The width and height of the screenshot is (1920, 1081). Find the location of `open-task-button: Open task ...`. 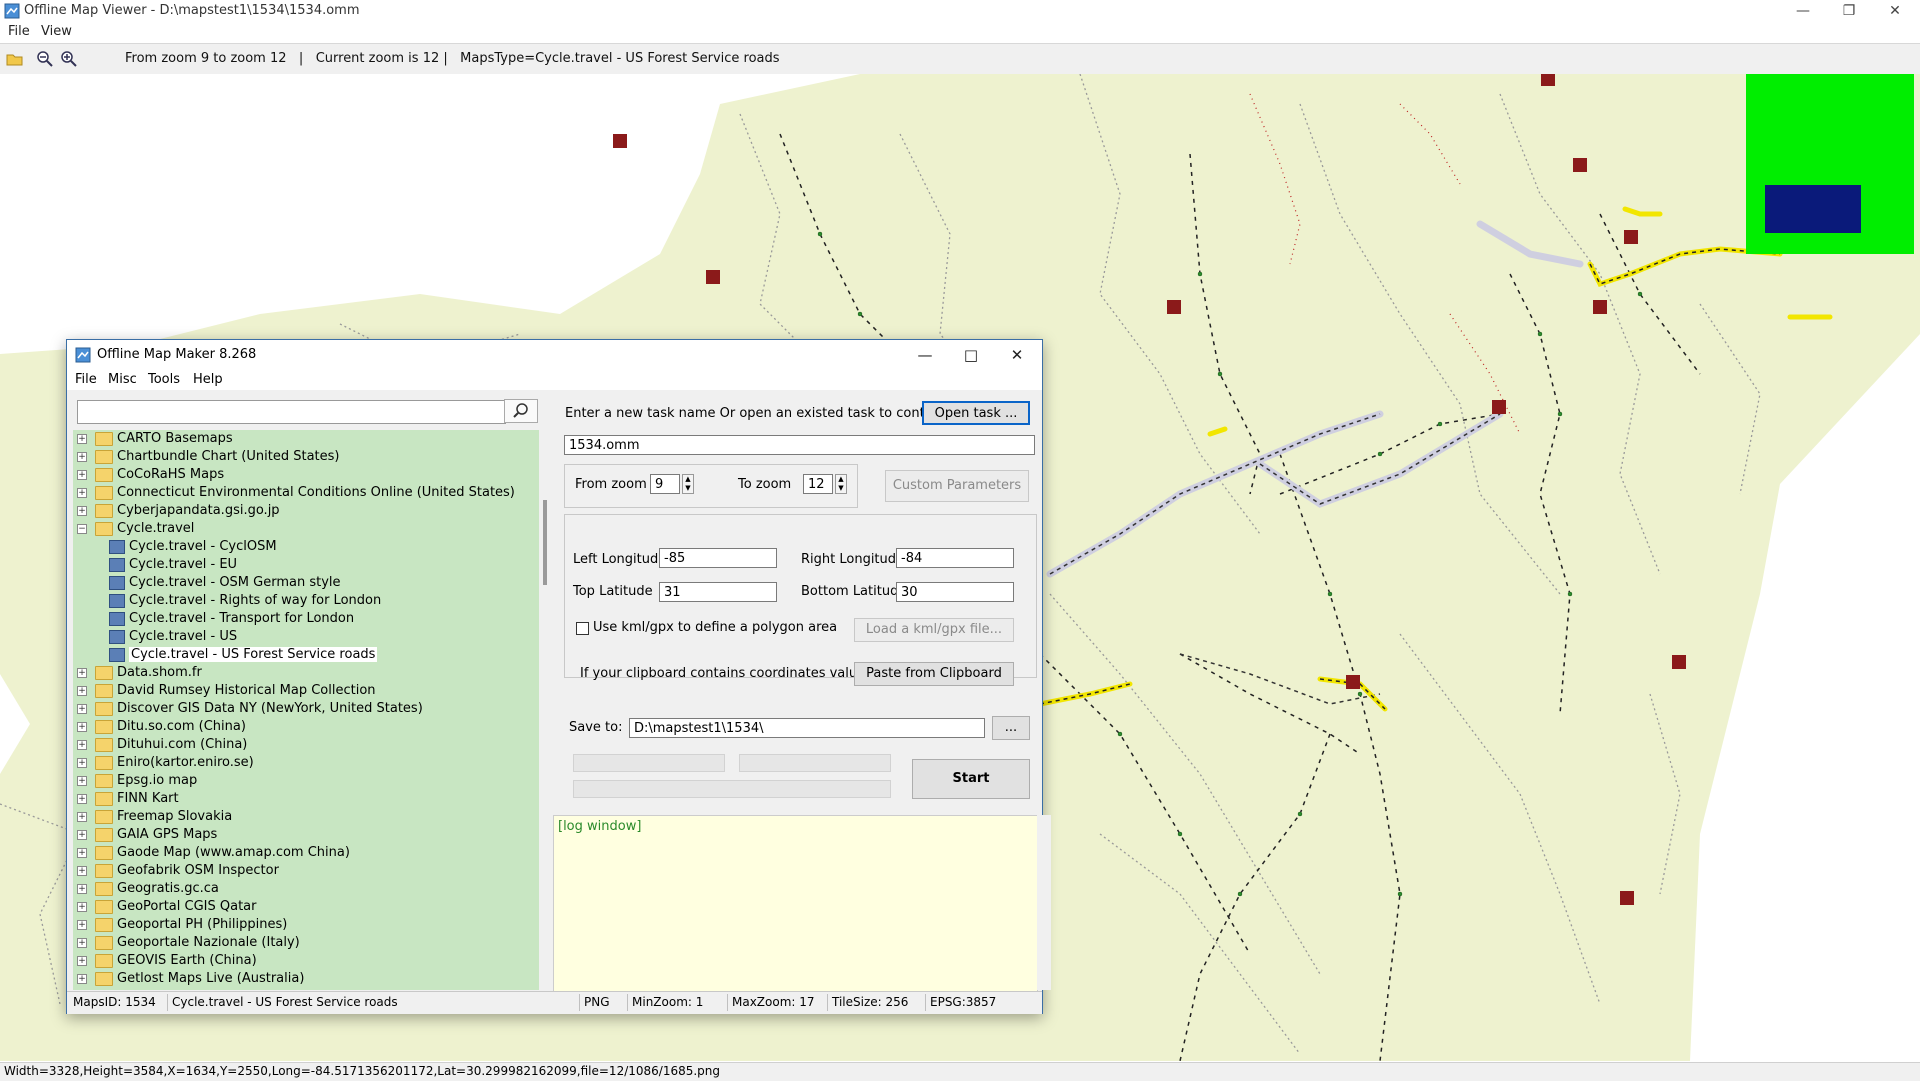

open-task-button: Open task ... is located at coordinates (976, 413).